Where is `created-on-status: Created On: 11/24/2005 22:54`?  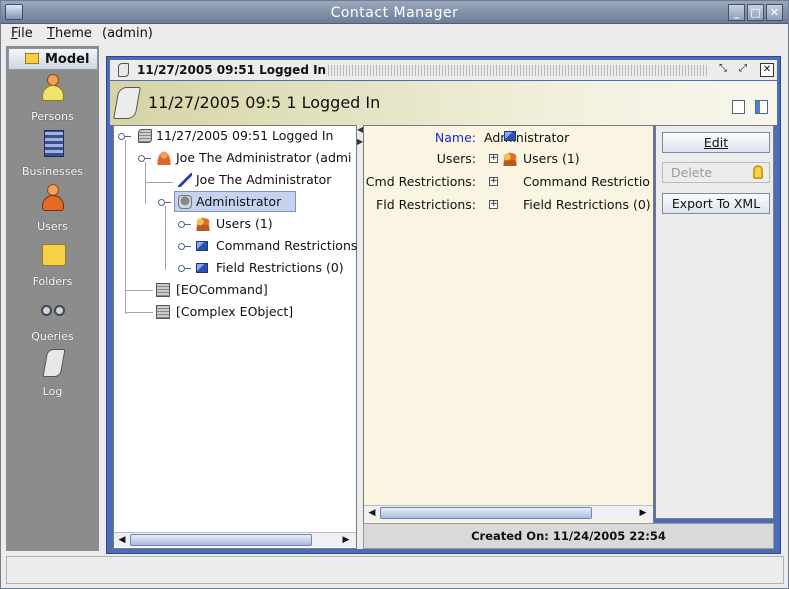 created-on-status: Created On: 11/24/2005 22:54 is located at coordinates (568, 536).